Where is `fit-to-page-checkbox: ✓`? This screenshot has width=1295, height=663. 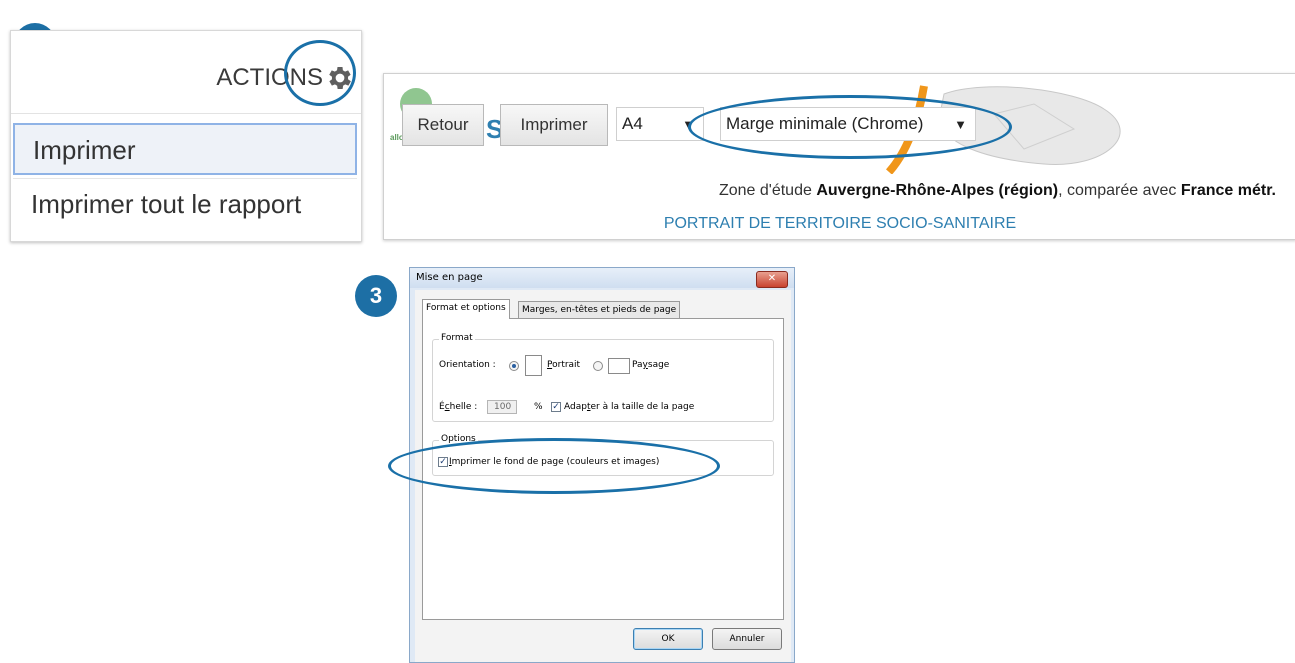 fit-to-page-checkbox: ✓ is located at coordinates (556, 407).